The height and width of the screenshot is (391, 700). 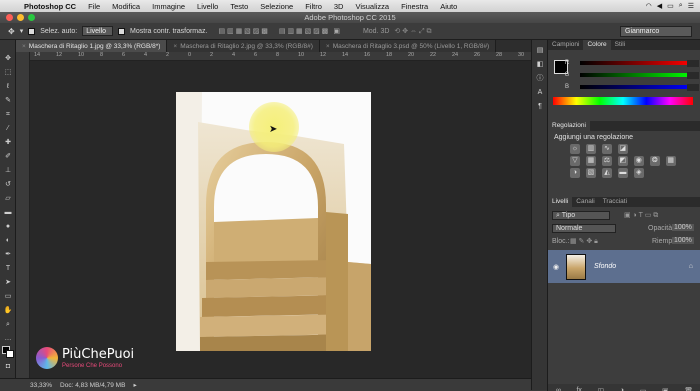 What do you see at coordinates (670, 161) in the screenshot?
I see `lookup-icon: ▦` at bounding box center [670, 161].